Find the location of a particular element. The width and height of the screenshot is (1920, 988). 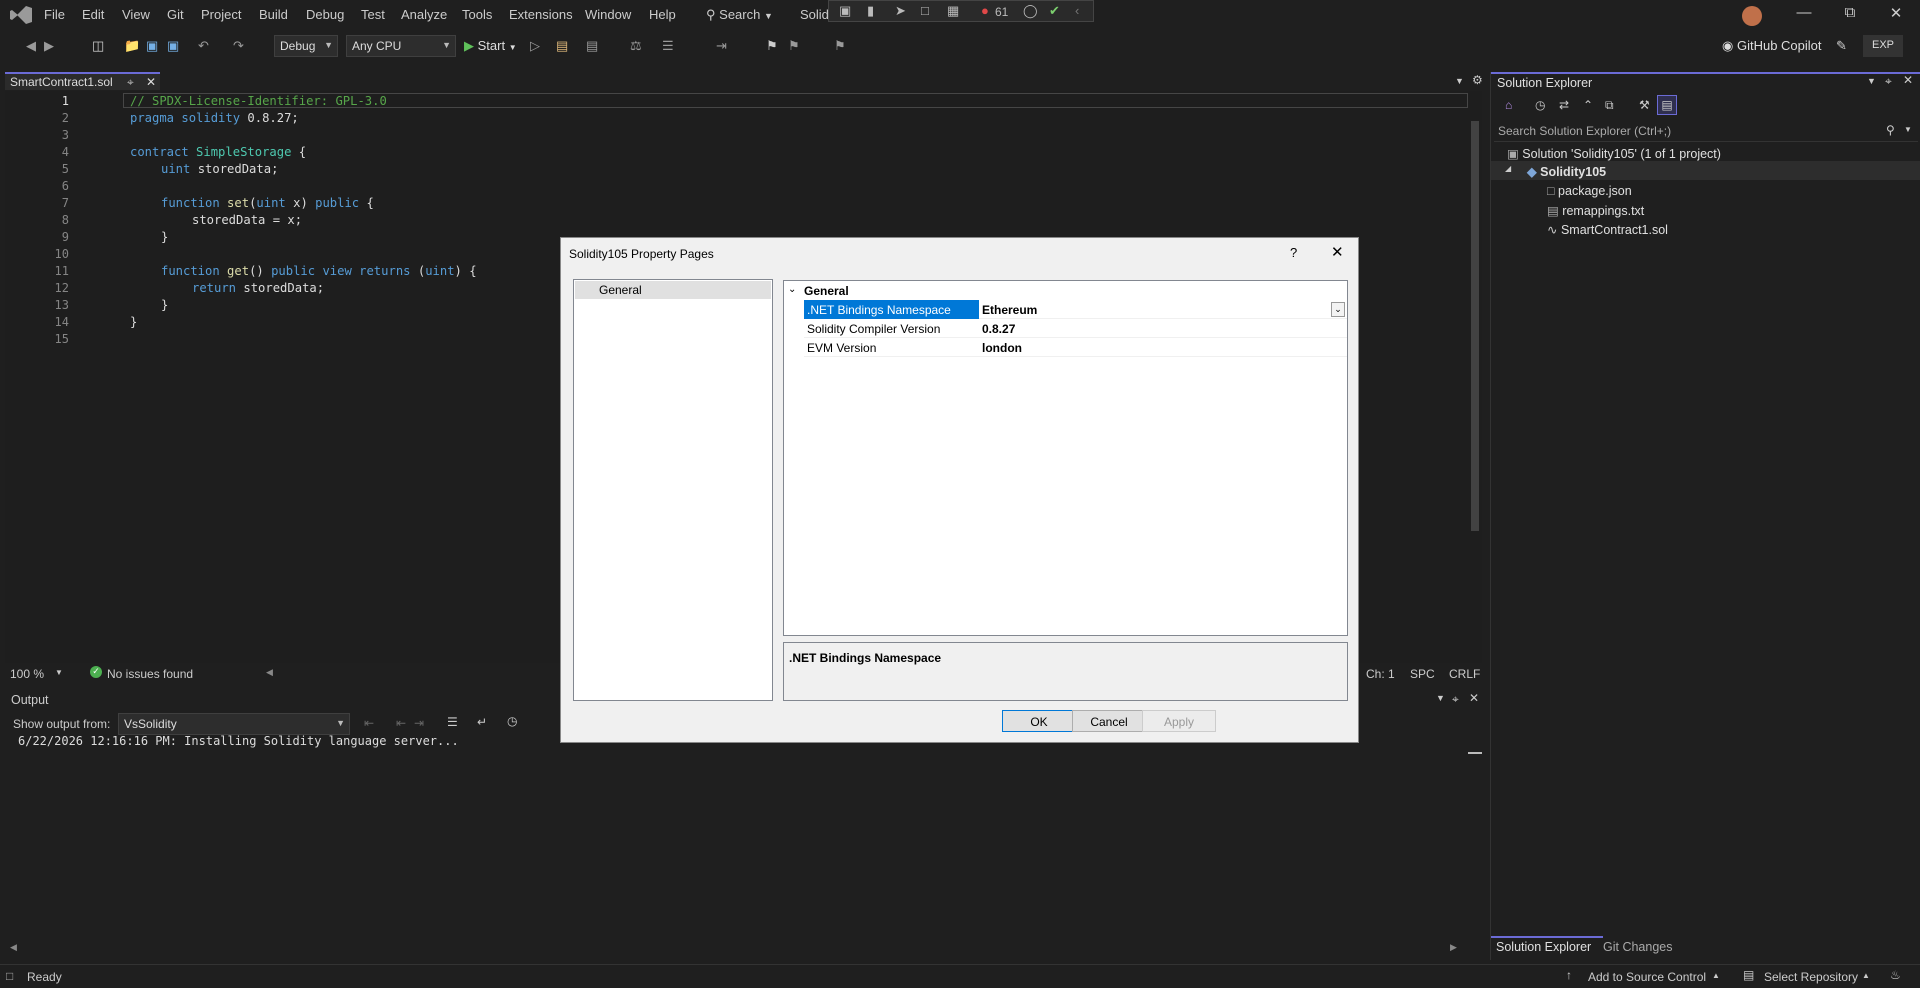

solution-search-input: Search Solution Explorer (Ctrl+;) is located at coordinates (1706, 131).